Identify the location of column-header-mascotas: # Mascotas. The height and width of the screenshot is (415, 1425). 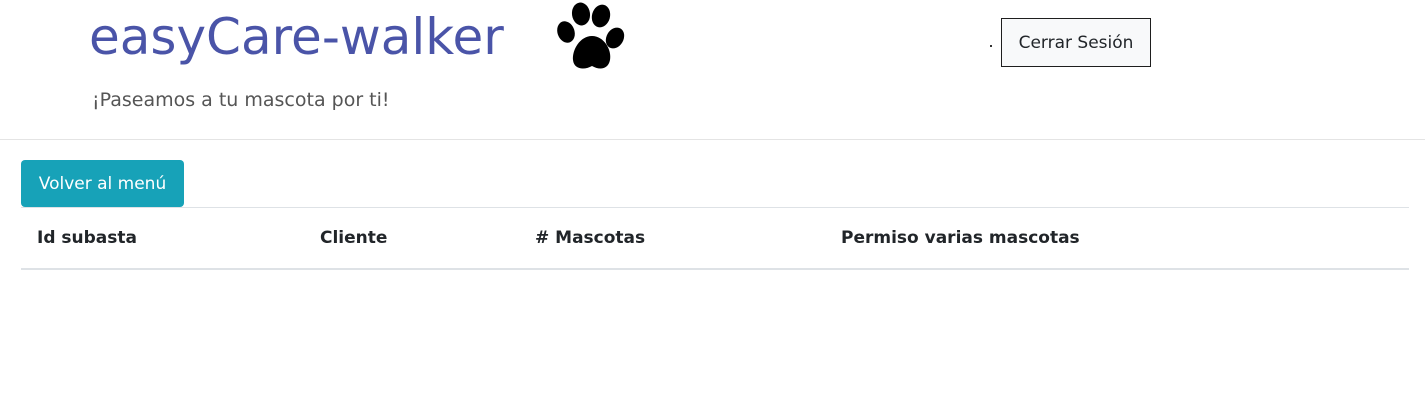
(672, 238).